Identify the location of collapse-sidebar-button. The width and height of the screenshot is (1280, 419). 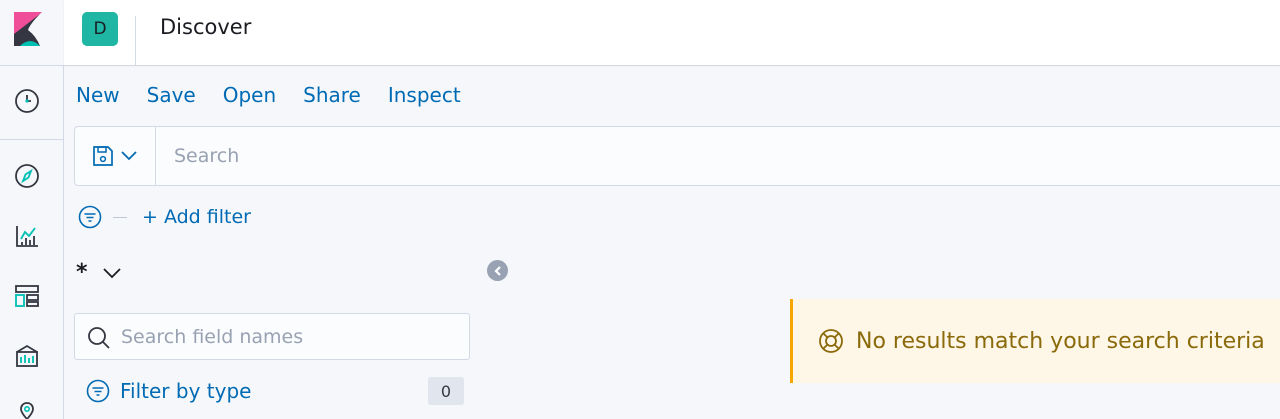
(497, 270).